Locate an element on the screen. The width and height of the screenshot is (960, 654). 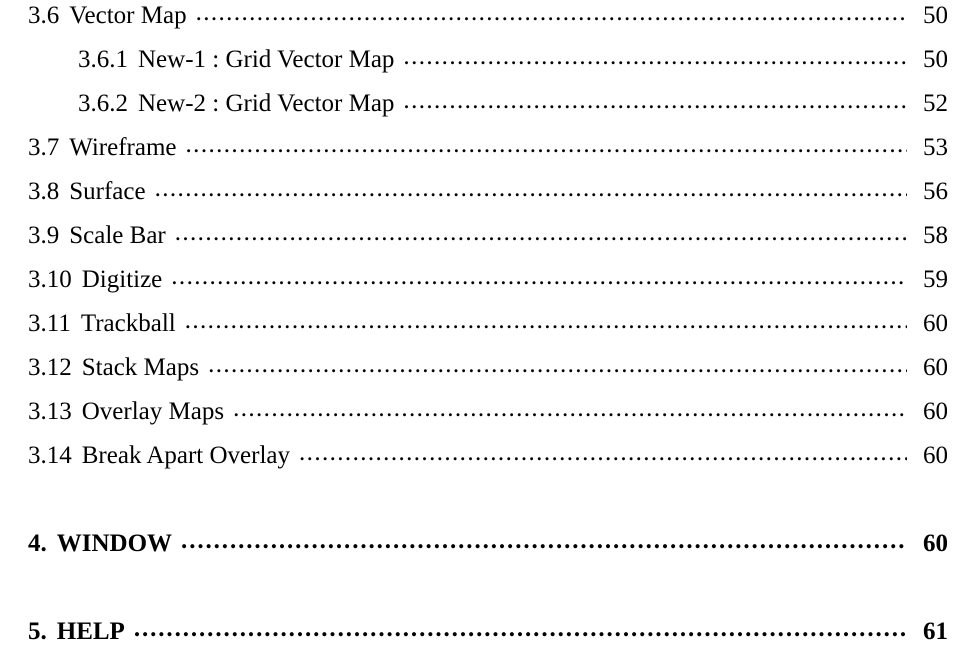
toc-entry: 3.6.1 New-1 : Grid Vector Map 50 is located at coordinates (488, 60).